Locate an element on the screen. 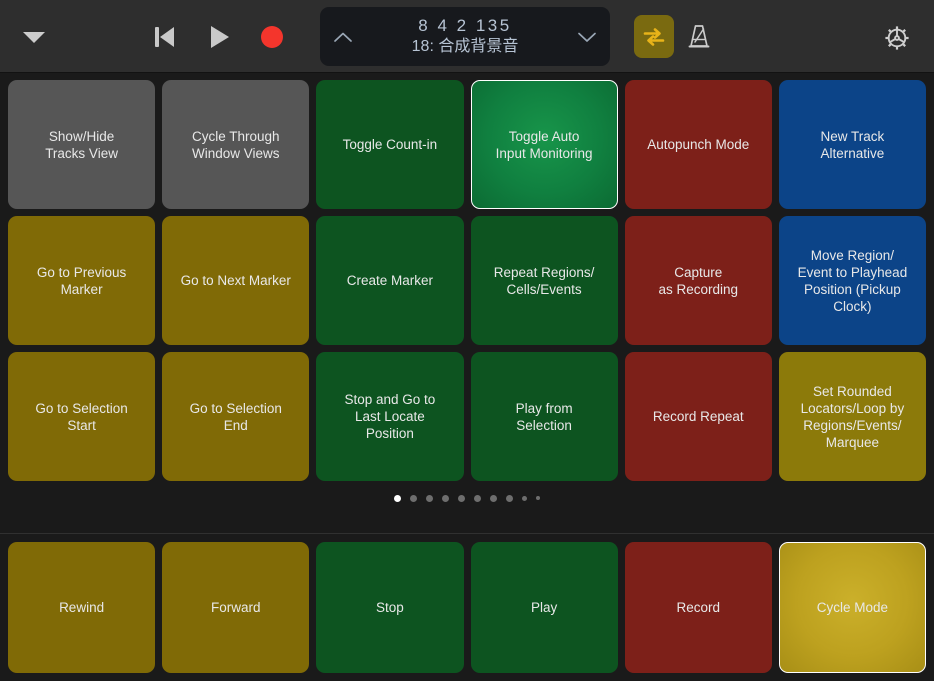 This screenshot has height=681, width=934. transport-pad-stop: Stop is located at coordinates (390, 607).